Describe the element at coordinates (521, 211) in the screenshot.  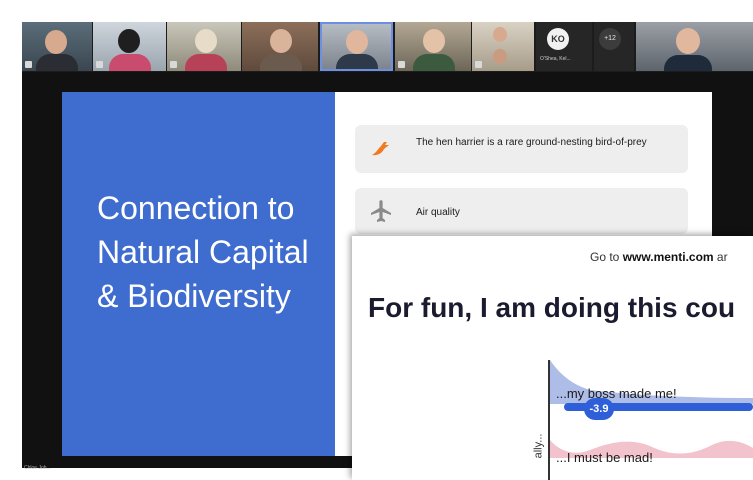
I see `slide-card: Air quality` at that location.